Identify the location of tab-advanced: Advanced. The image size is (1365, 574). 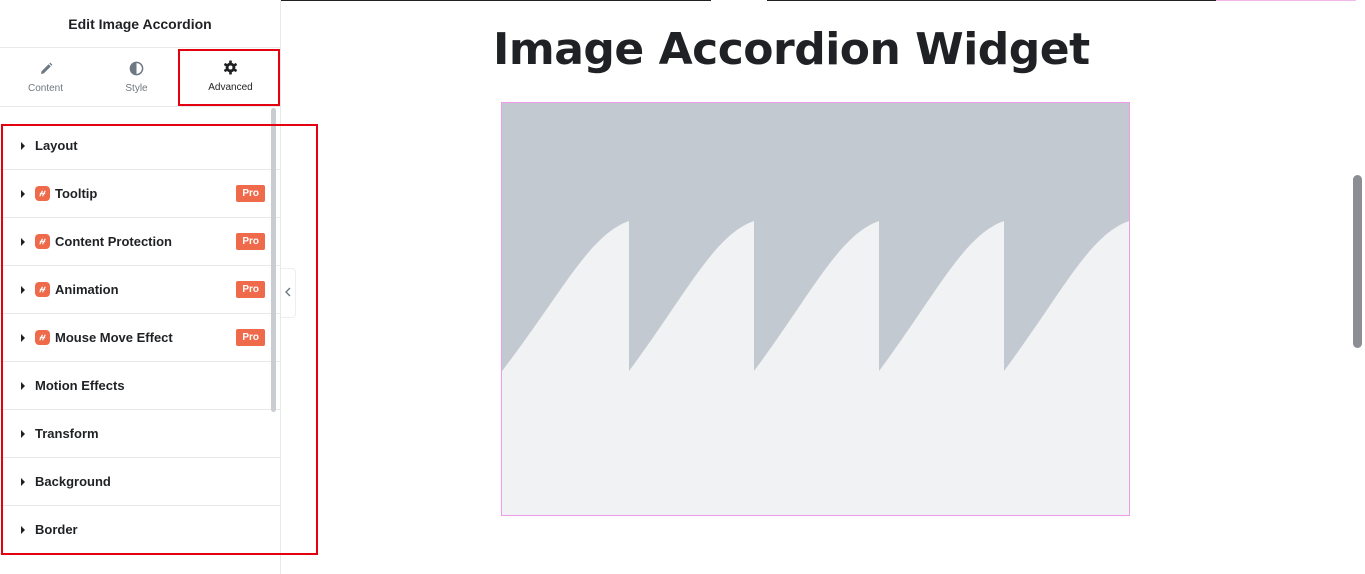
(230, 77).